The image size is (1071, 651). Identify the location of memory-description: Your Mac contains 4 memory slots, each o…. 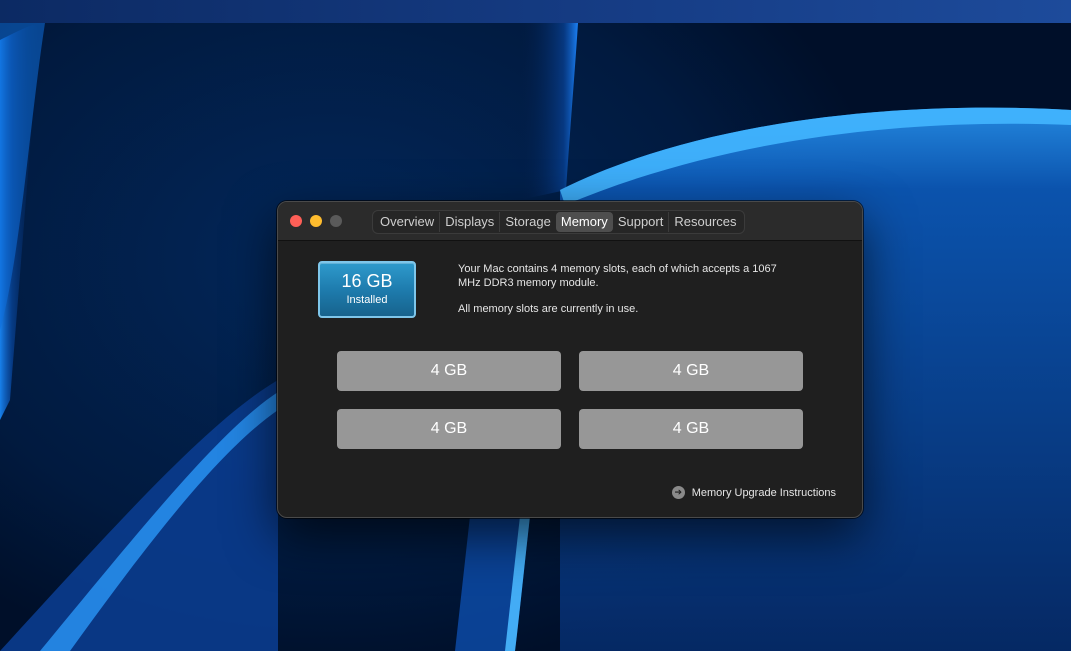
(628, 289).